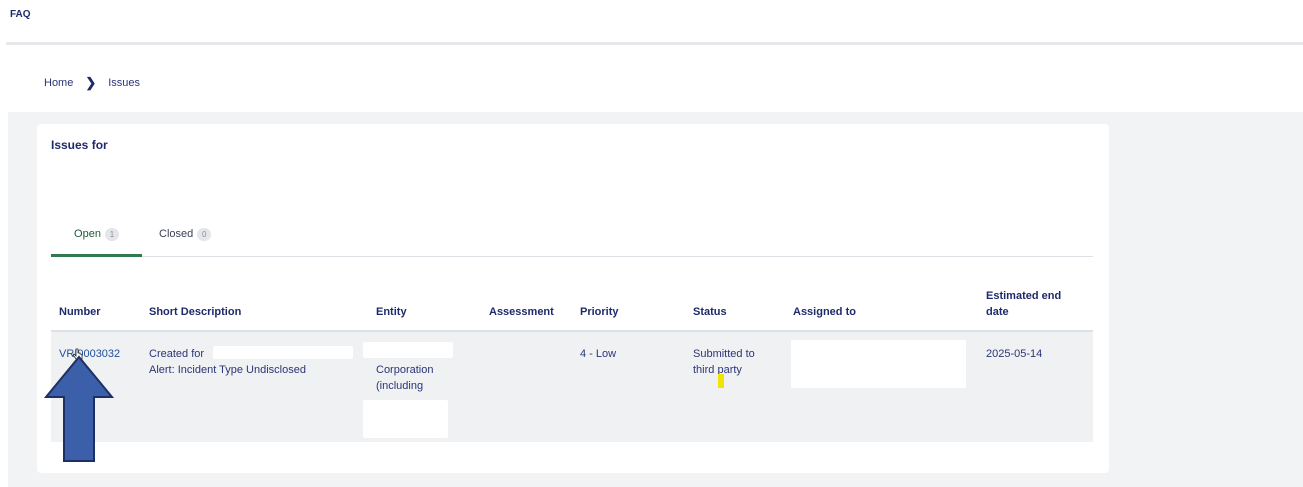  I want to click on header-short-description: Short Description, so click(195, 312).